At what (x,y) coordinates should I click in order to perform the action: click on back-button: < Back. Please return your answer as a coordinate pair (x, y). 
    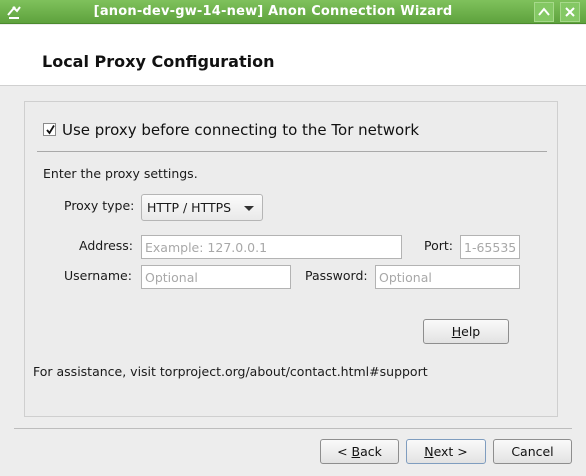
    Looking at the image, I should click on (359, 451).